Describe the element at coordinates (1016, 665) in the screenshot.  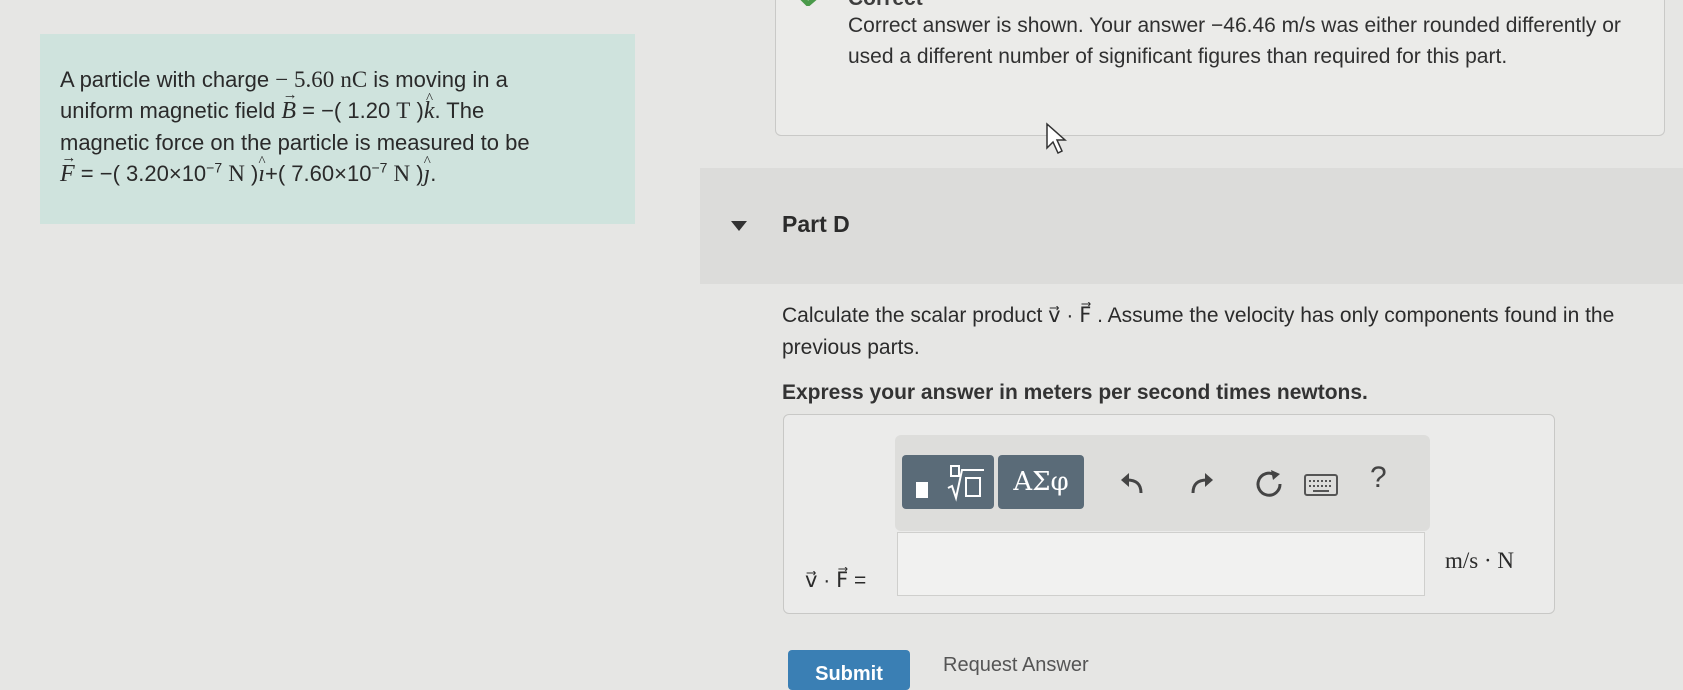
I see `request-answer-link: Request Answer` at that location.